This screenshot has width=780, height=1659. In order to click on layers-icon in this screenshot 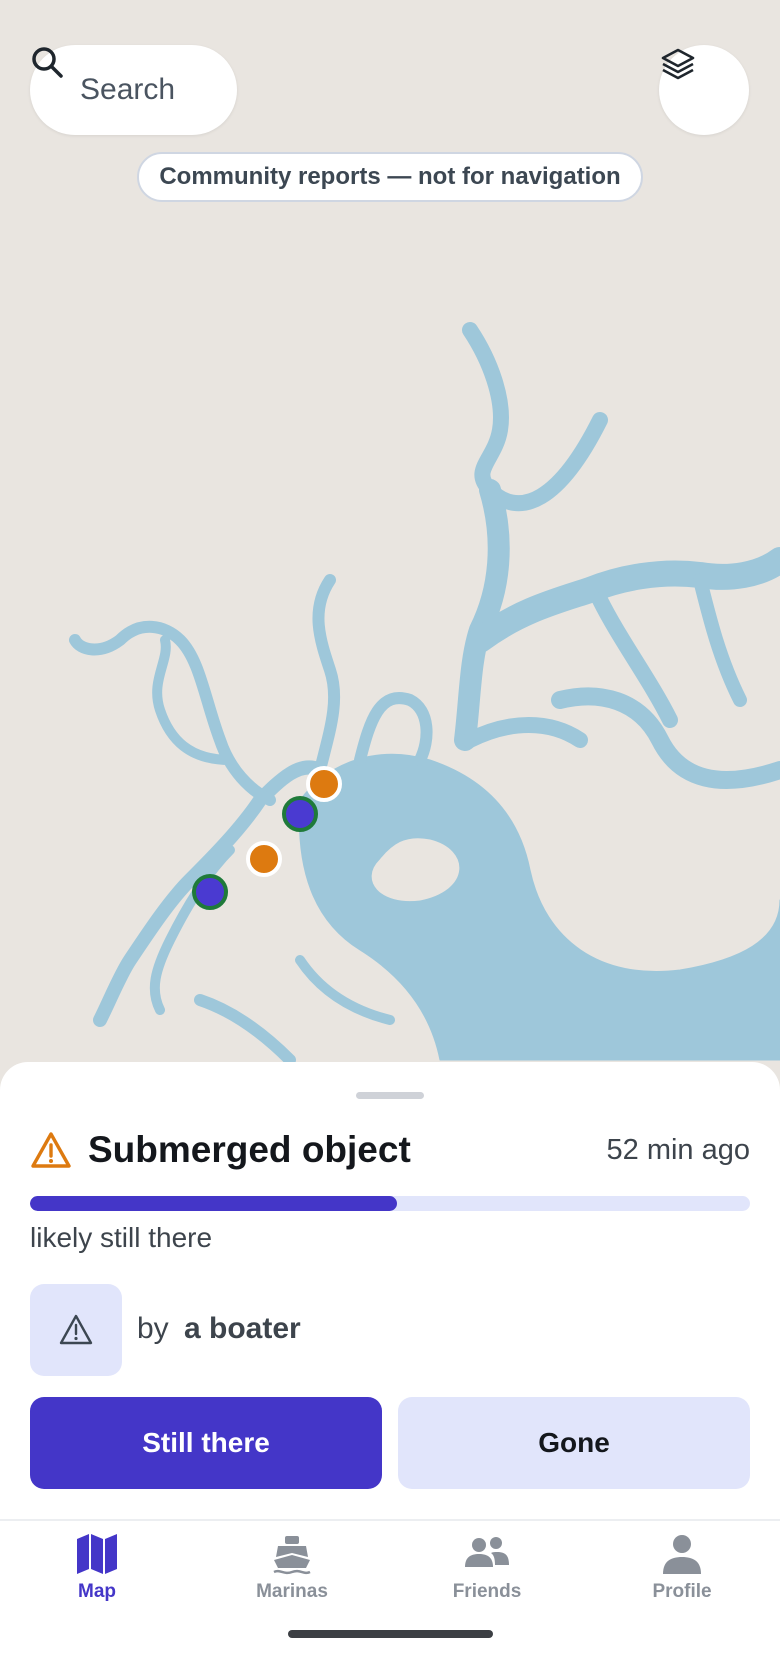, I will do `click(678, 64)`.